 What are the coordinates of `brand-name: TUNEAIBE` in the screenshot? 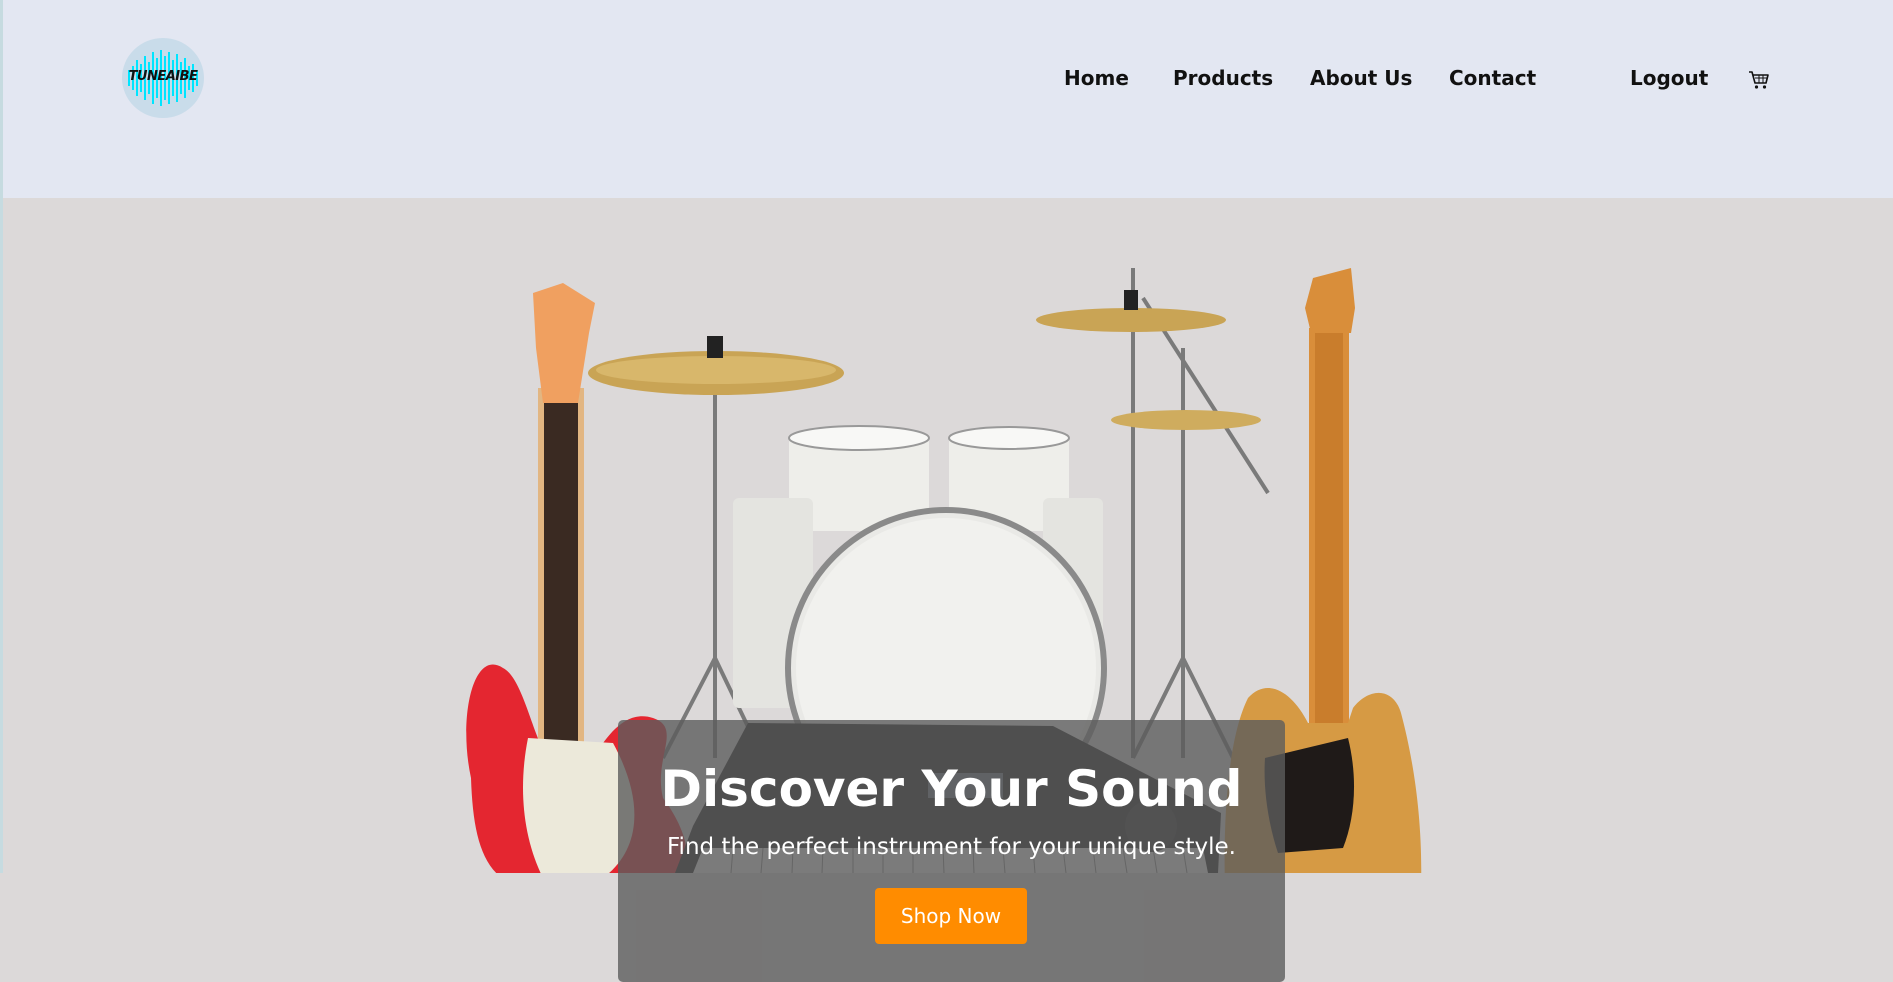 It's located at (163, 76).